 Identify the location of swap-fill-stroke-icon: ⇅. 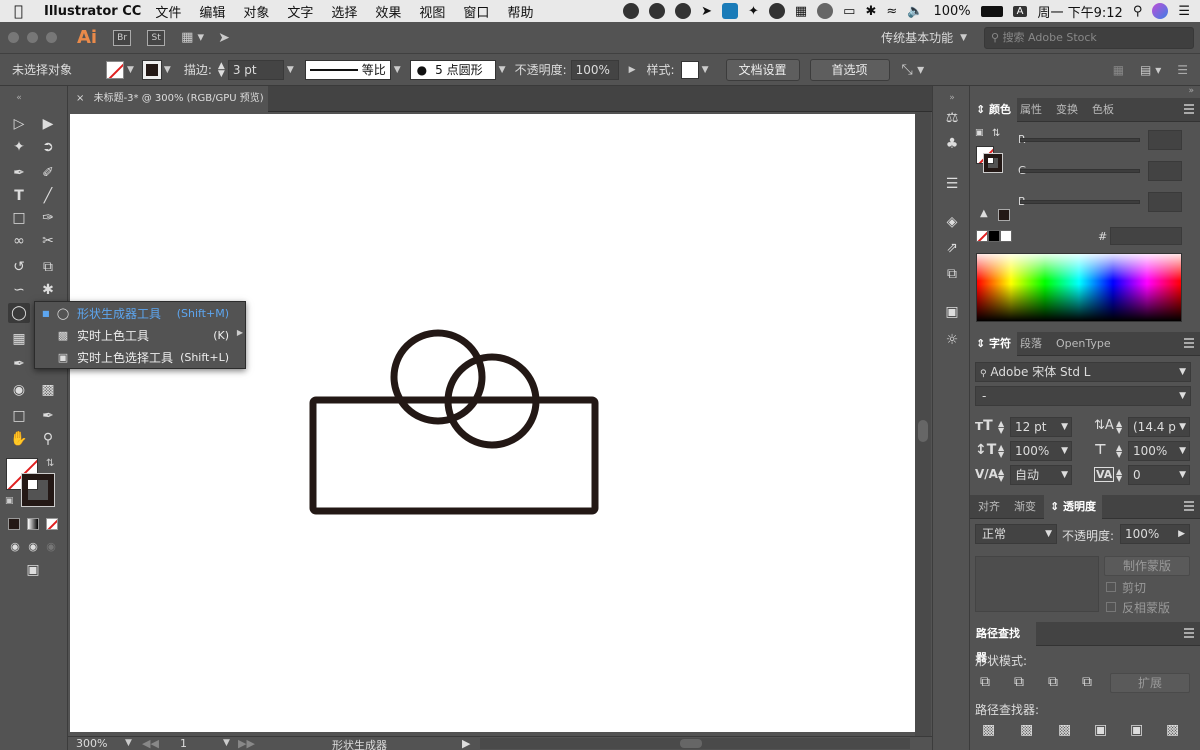
(50, 463).